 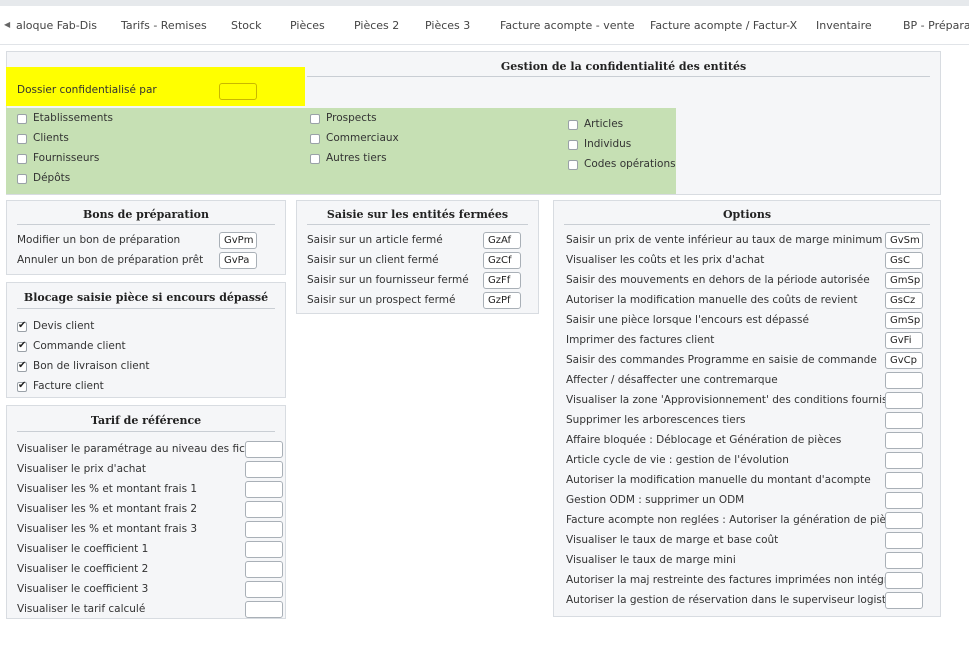 I want to click on tab-pieces-2: Pièces 2, so click(x=376, y=25).